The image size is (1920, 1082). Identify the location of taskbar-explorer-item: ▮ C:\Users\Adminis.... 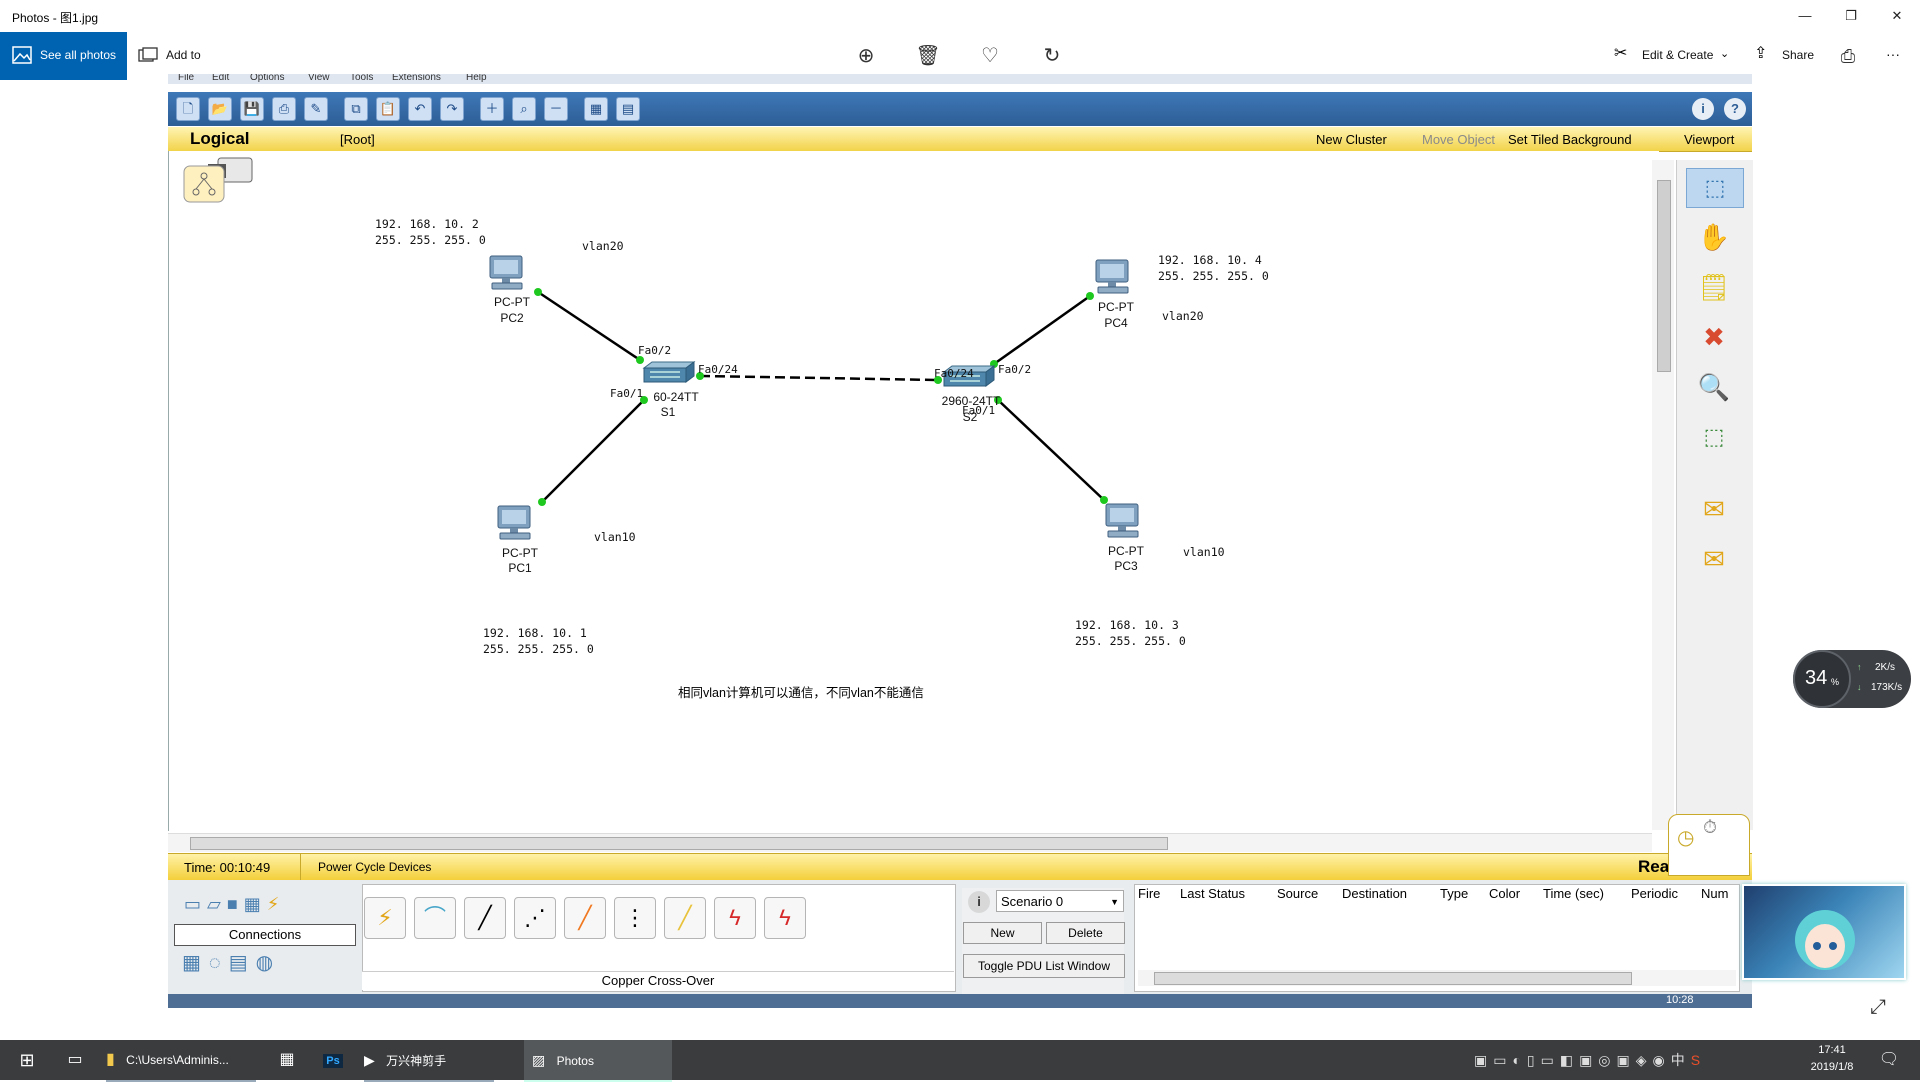
(181, 1061).